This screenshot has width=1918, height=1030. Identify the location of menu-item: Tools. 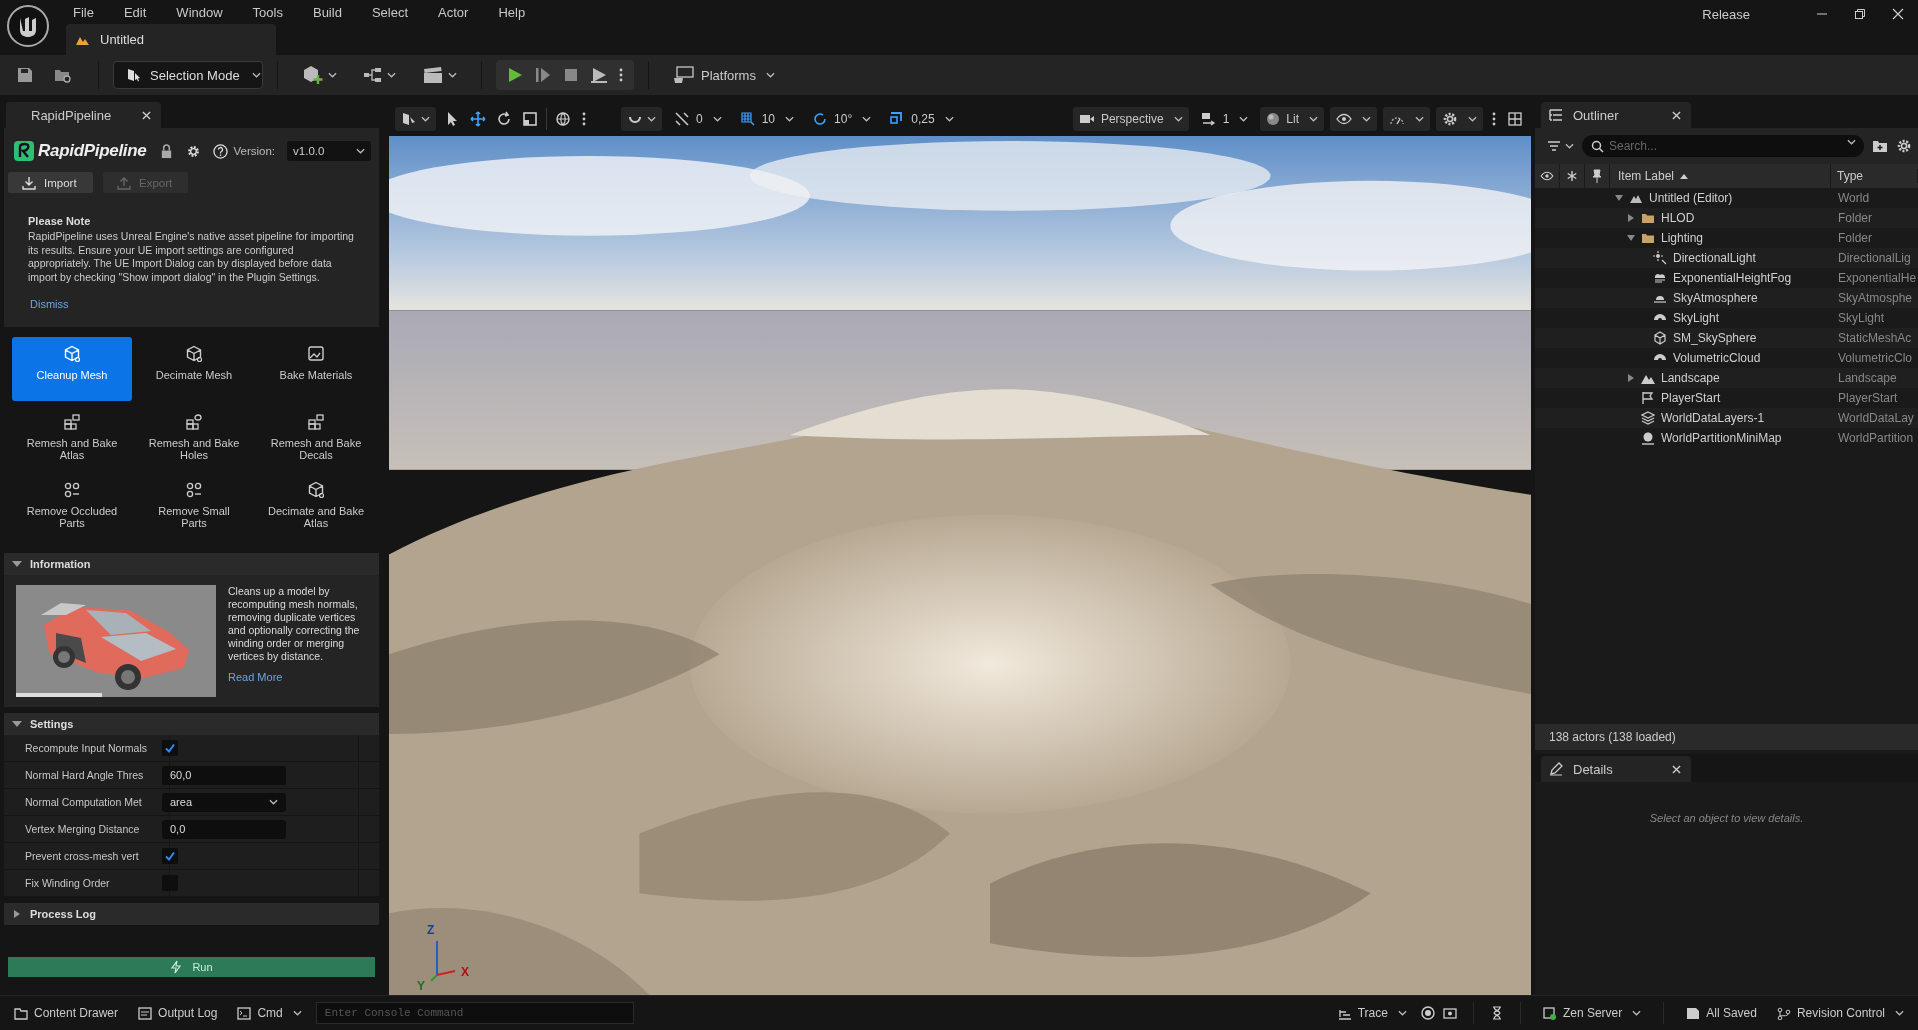
(267, 12).